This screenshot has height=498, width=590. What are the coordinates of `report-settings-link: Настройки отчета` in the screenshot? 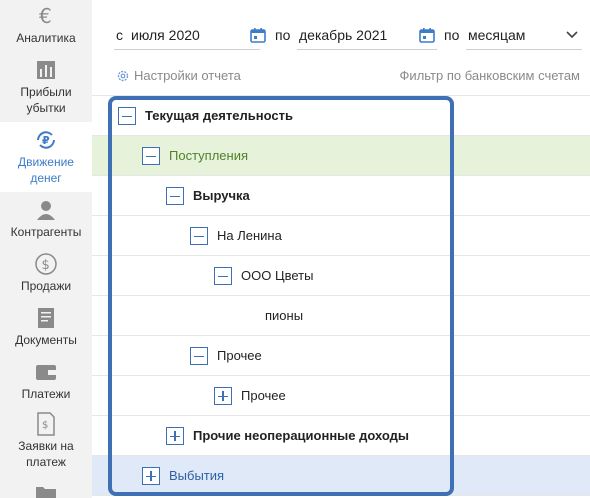 It's located at (178, 75).